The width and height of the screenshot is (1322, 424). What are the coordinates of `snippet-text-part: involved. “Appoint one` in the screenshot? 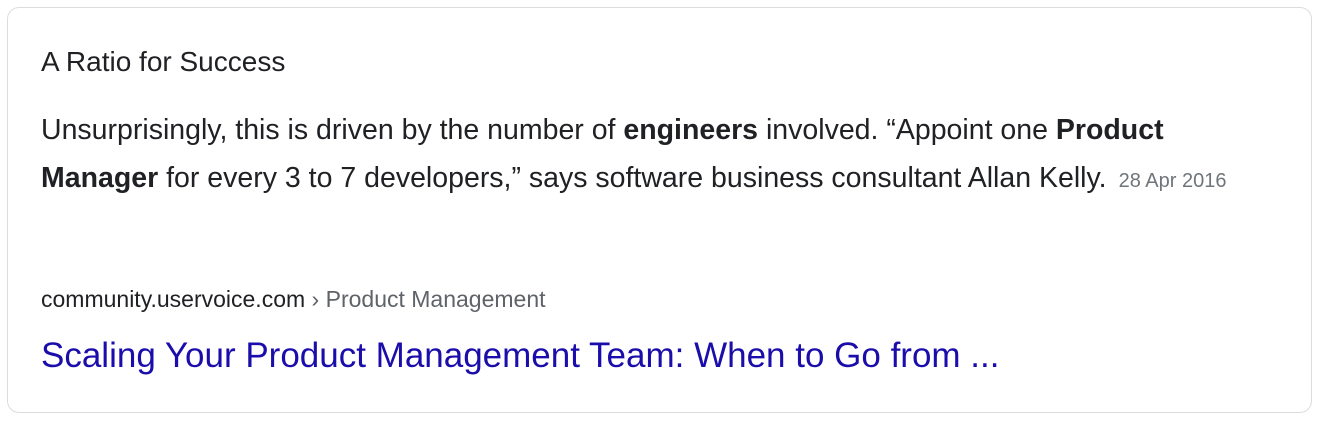 It's located at (907, 130).